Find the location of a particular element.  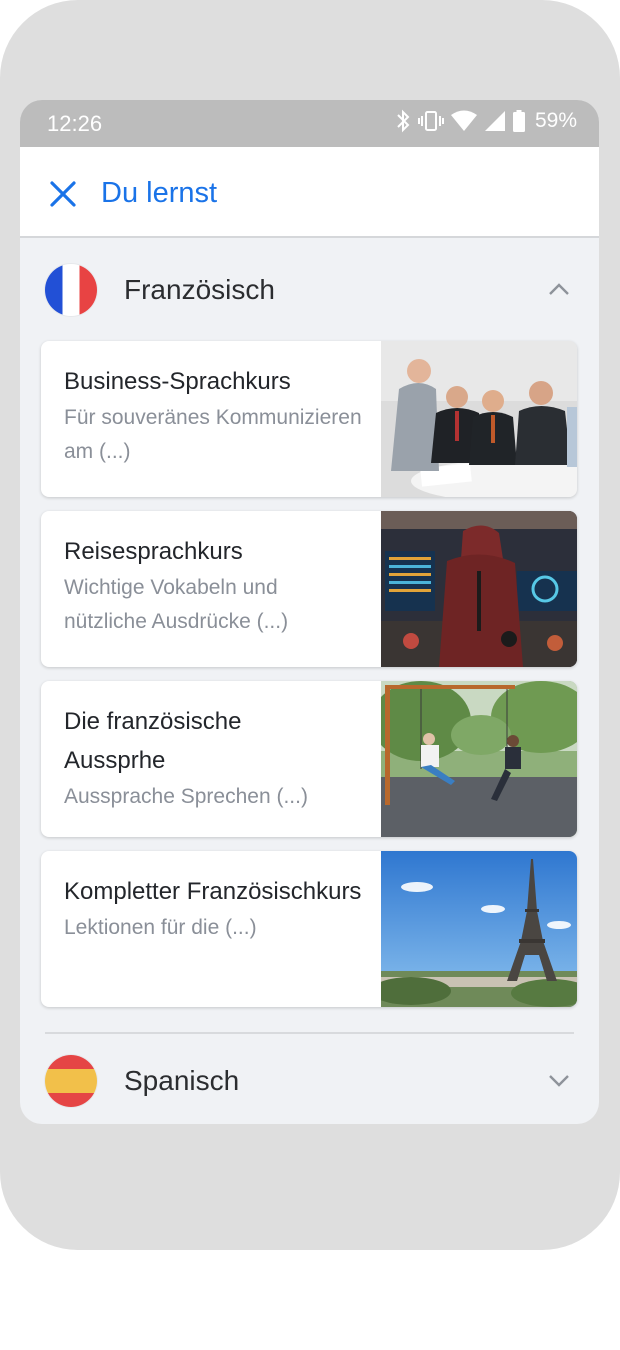

close-icon is located at coordinates (63, 194).